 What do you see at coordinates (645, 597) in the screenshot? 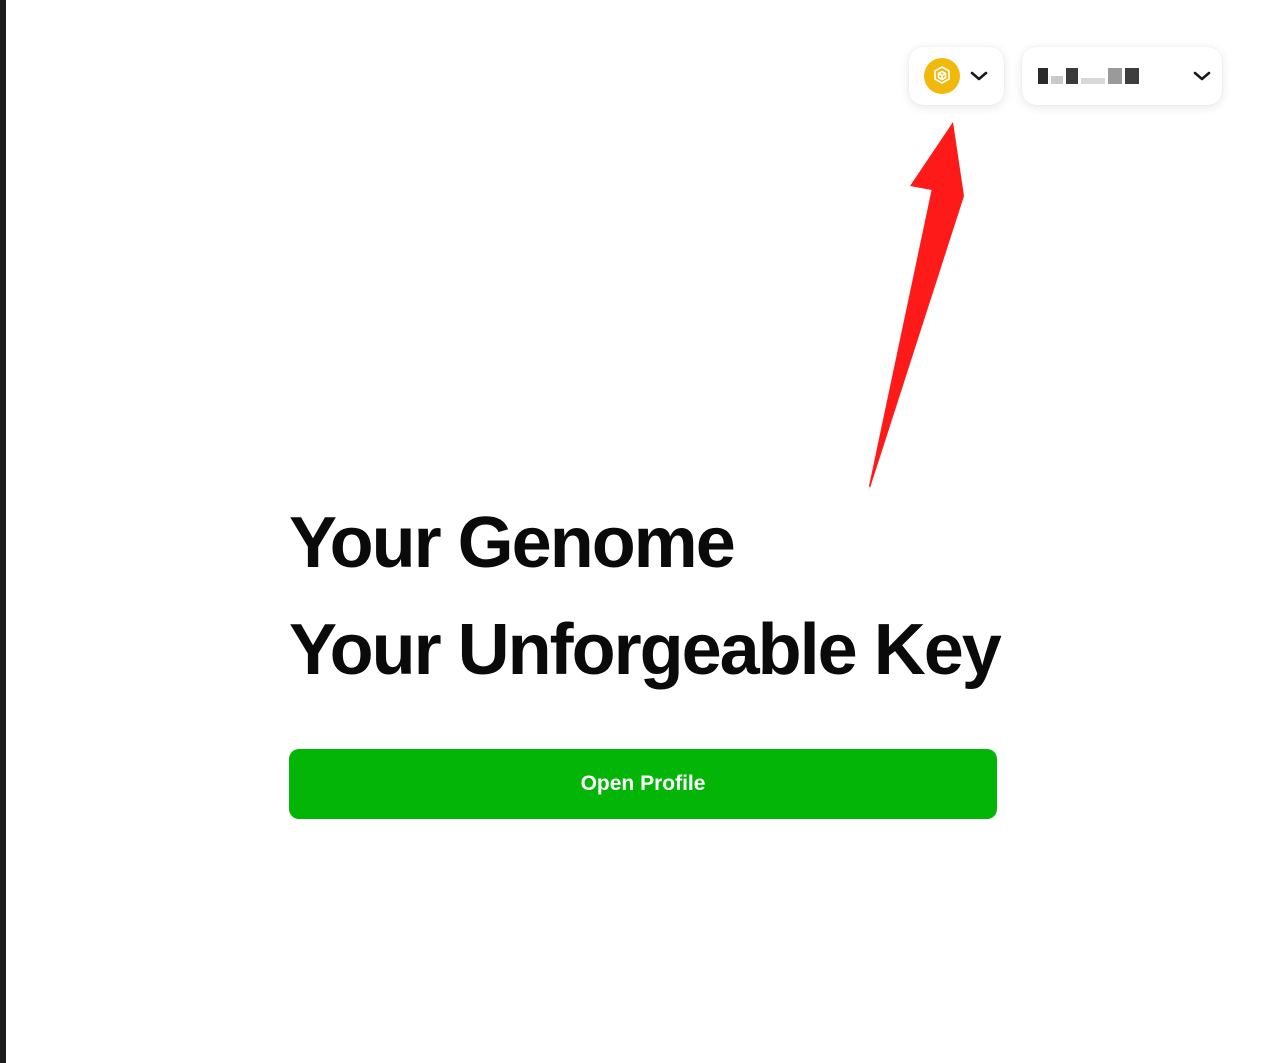
I see `hero-heading: Your Genome Your Unforgeable Key` at bounding box center [645, 597].